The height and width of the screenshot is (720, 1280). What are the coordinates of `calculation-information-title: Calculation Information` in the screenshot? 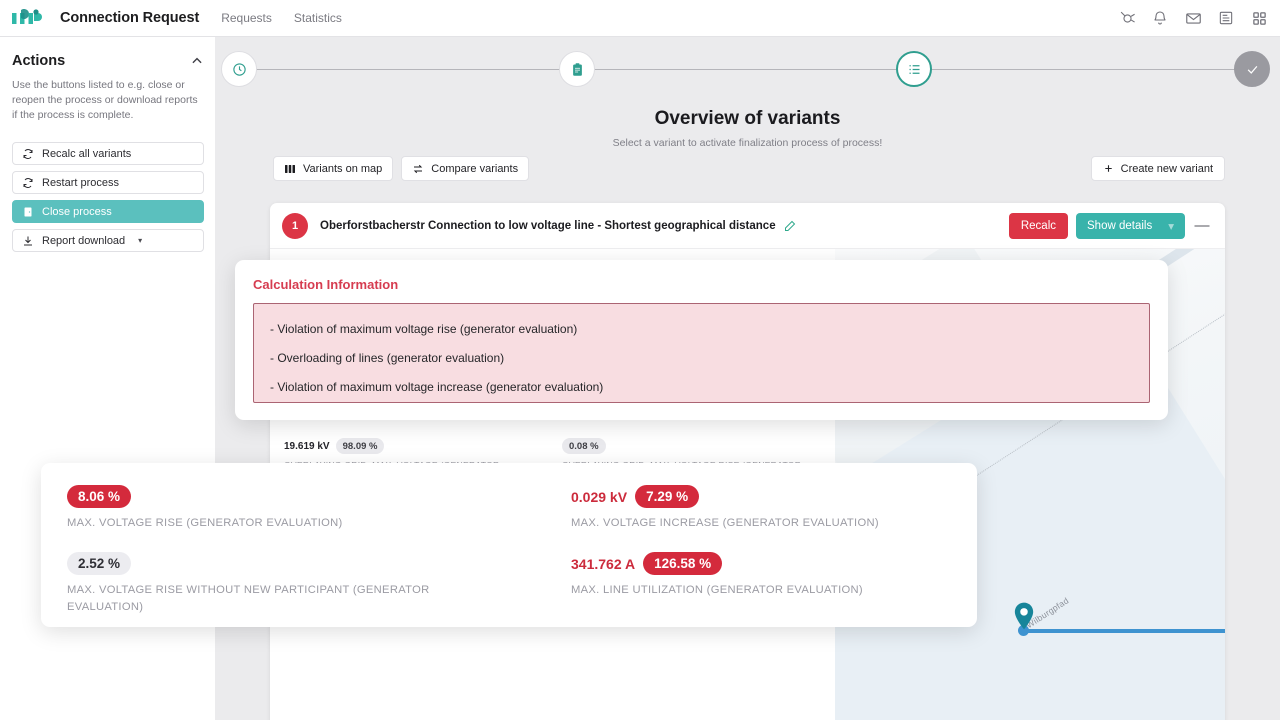 It's located at (326, 284).